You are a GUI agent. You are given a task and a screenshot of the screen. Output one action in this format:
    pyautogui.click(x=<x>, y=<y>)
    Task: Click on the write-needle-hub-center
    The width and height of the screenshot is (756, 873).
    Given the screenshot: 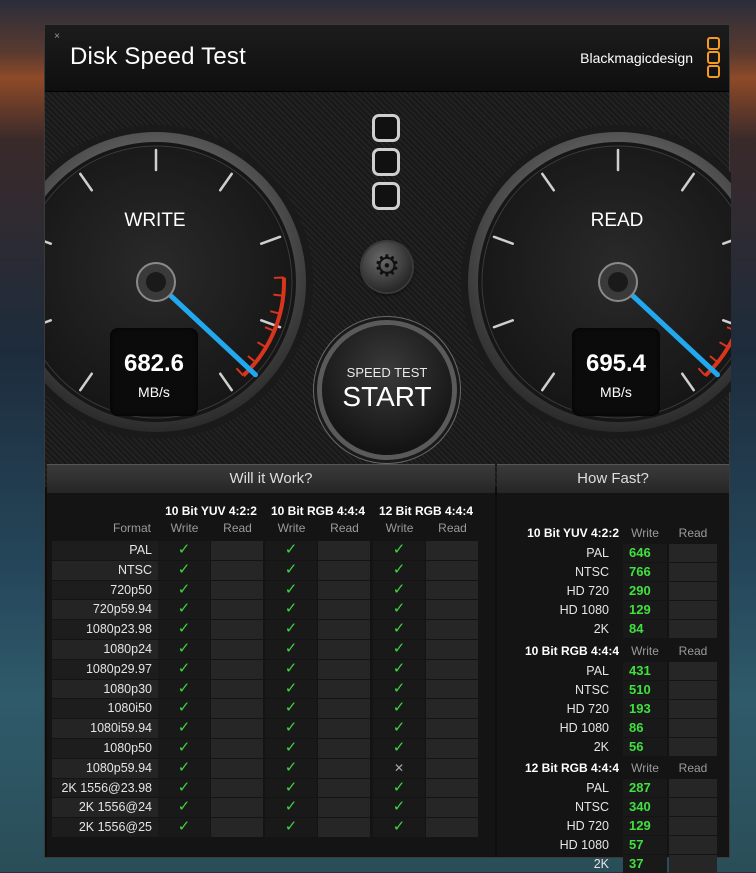 What is the action you would take?
    pyautogui.click(x=156, y=282)
    